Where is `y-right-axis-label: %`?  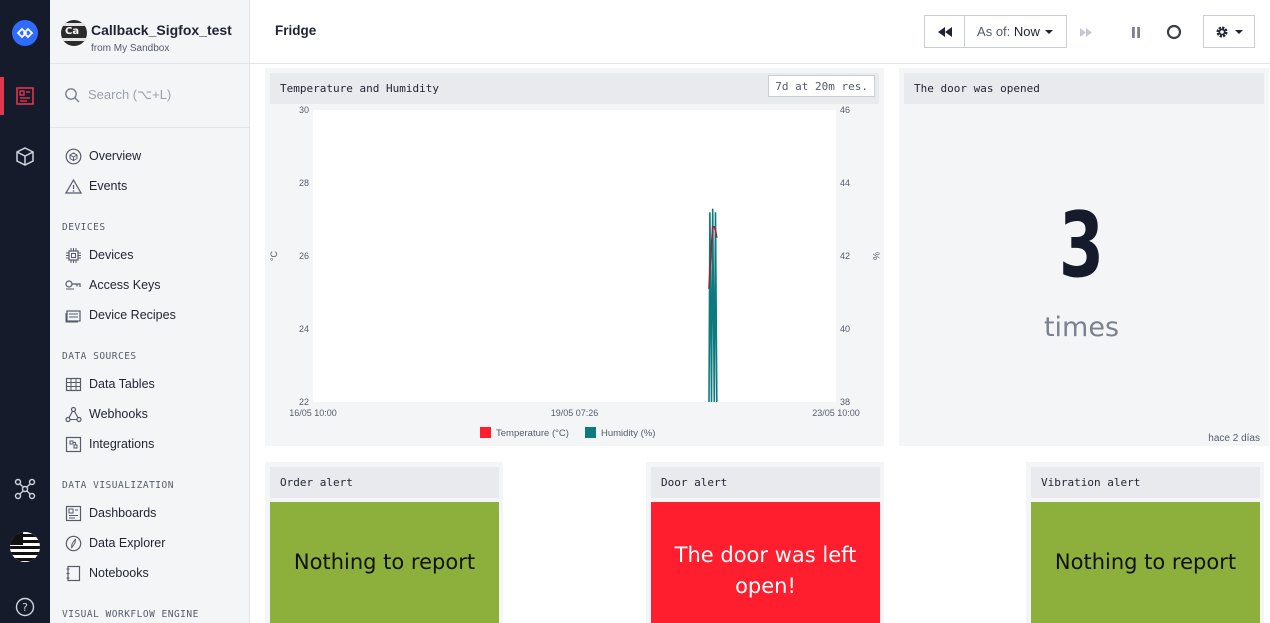
y-right-axis-label: % is located at coordinates (876, 256).